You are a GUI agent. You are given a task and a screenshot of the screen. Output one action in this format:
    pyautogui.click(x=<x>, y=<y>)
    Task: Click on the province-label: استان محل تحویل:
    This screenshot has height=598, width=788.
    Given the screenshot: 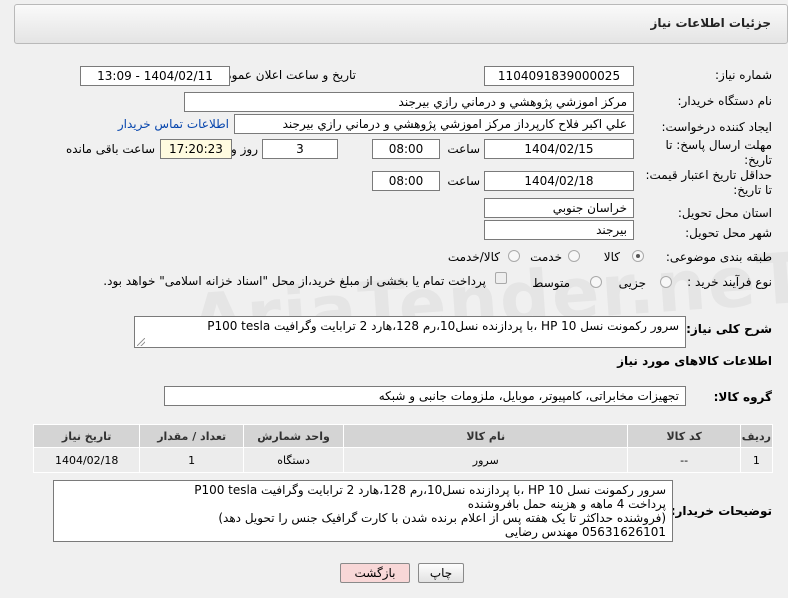 What is the action you would take?
    pyautogui.click(x=724, y=213)
    